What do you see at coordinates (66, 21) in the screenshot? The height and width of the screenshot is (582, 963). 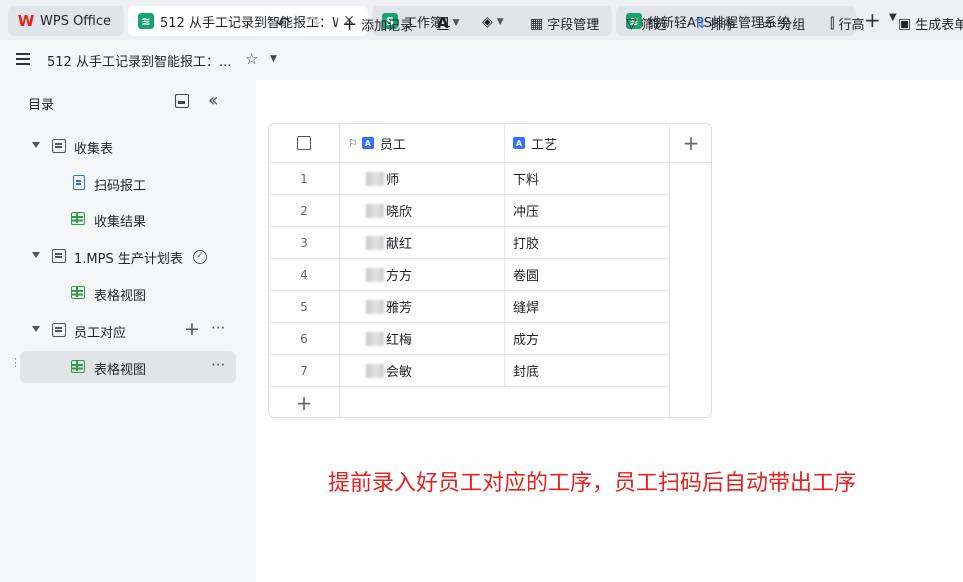 I see `tab-wps-office: W WPS Office` at bounding box center [66, 21].